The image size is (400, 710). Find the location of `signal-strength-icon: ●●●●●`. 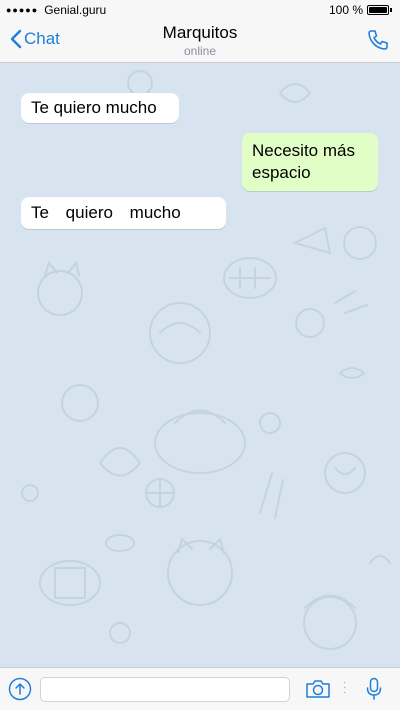

signal-strength-icon: ●●●●● is located at coordinates (22, 10).